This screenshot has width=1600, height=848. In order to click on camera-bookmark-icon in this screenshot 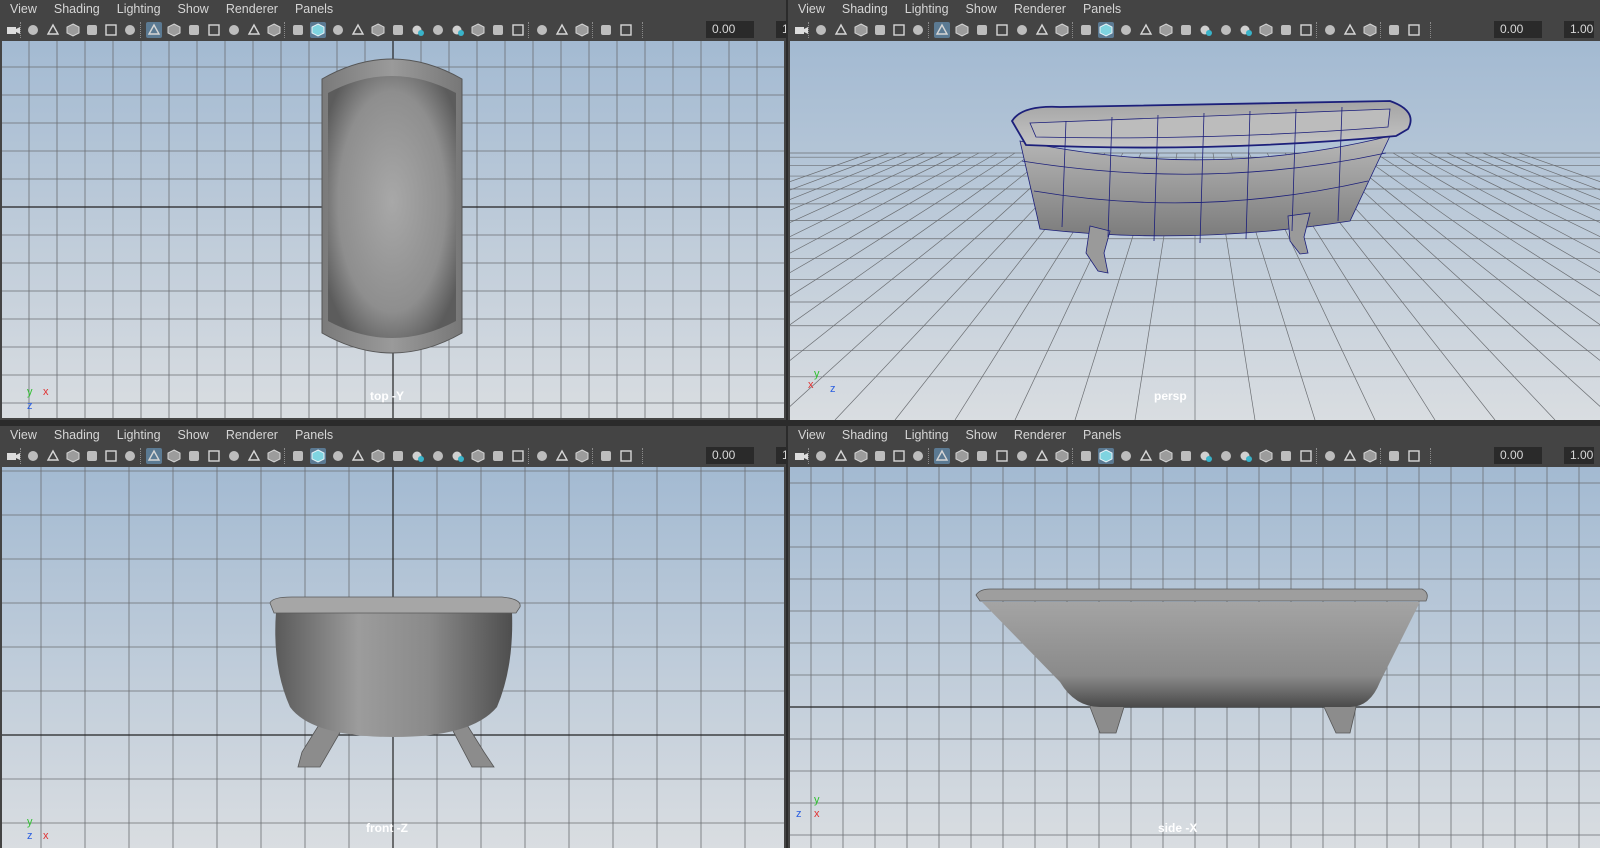, I will do `click(841, 30)`.